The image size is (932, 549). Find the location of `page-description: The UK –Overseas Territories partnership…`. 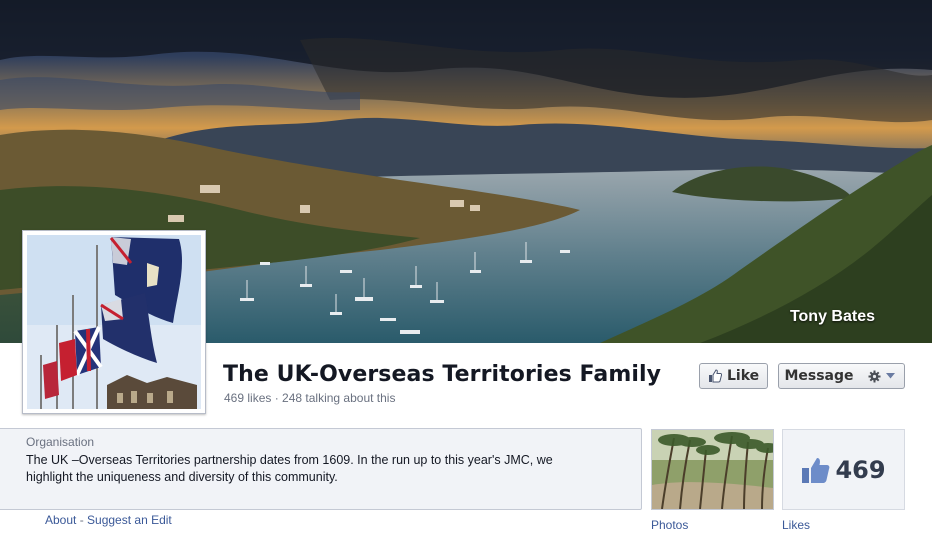

page-description: The UK –Overseas Territories partnership… is located at coordinates (289, 468).